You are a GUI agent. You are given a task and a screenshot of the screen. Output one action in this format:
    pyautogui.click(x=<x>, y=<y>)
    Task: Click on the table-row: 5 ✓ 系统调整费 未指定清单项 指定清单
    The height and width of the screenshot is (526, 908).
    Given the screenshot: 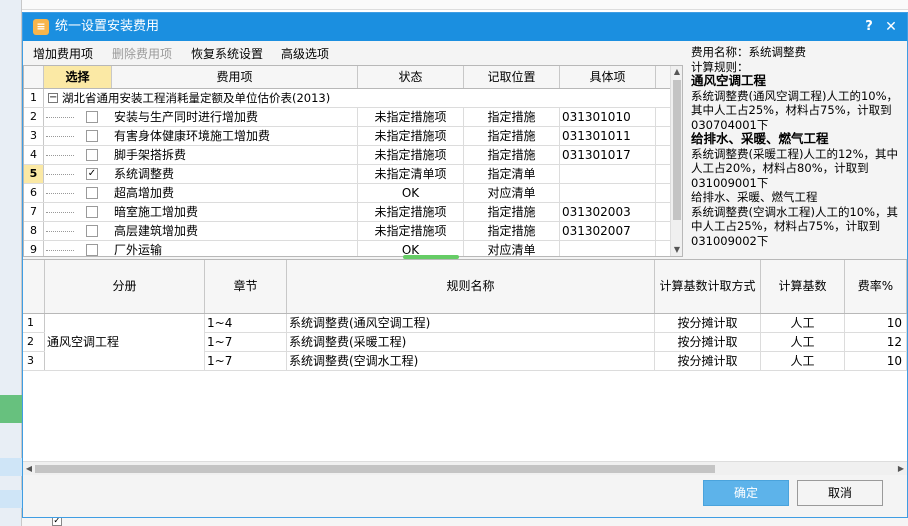 What is the action you would take?
    pyautogui.click(x=348, y=174)
    